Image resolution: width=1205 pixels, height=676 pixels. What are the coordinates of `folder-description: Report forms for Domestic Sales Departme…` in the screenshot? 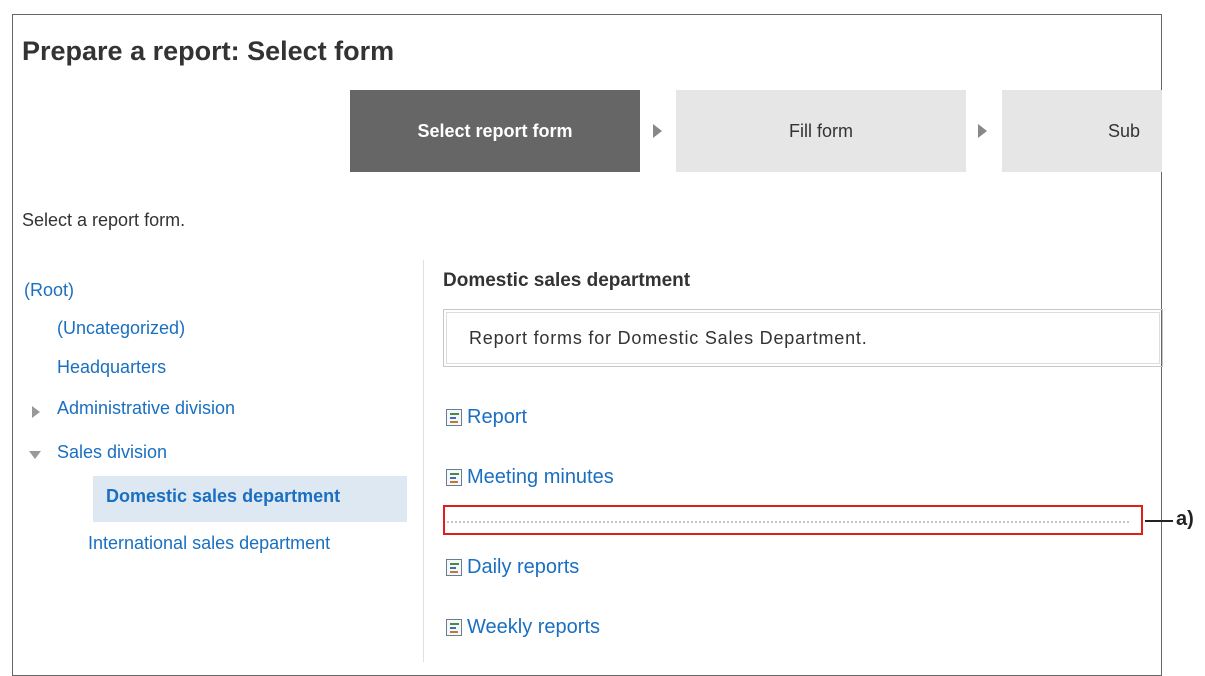 It's located at (803, 338).